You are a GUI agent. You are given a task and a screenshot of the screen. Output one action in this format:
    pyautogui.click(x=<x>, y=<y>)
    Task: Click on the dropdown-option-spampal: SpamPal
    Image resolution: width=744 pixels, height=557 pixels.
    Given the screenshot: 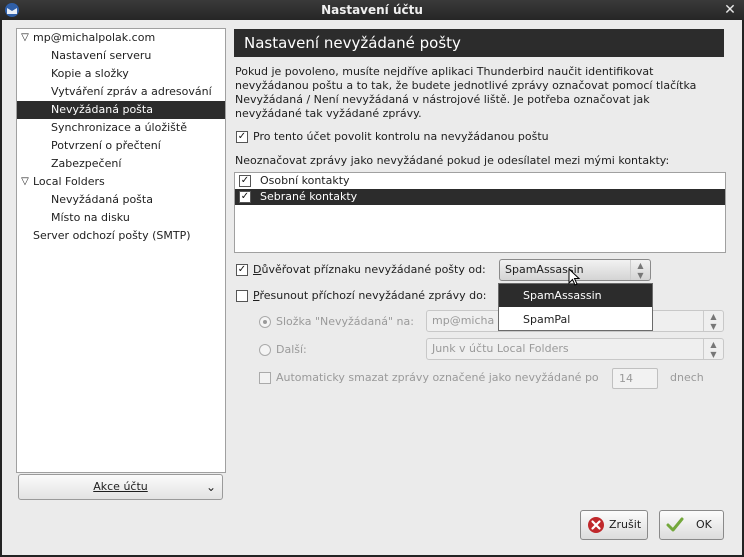 What is the action you would take?
    pyautogui.click(x=575, y=319)
    